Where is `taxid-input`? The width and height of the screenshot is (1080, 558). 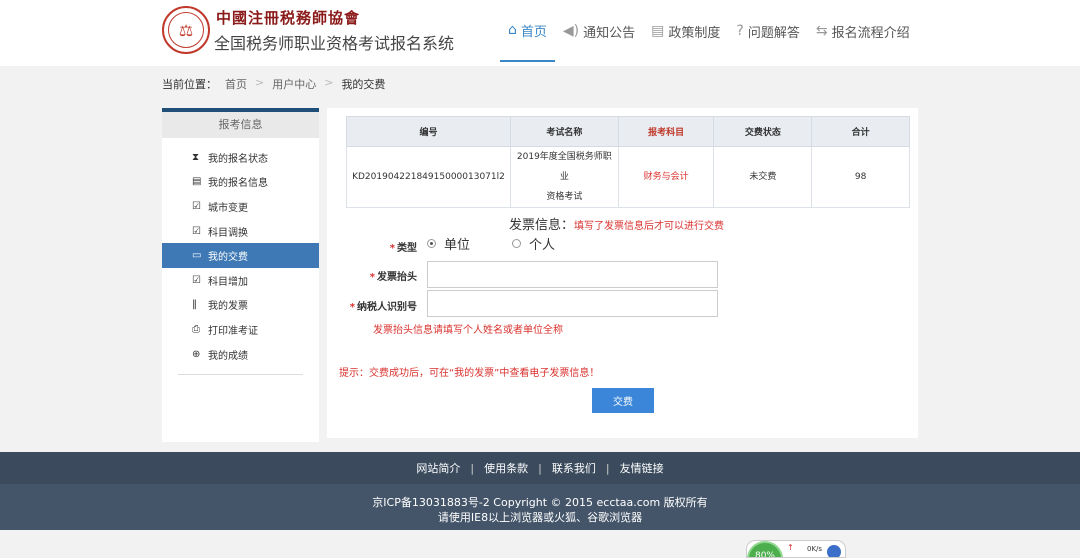
taxid-input is located at coordinates (572, 303).